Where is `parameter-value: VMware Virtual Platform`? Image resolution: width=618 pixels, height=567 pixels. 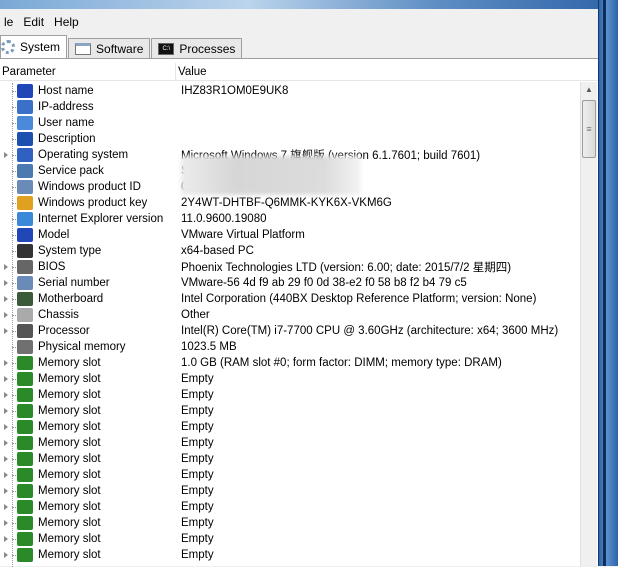
parameter-value: VMware Virtual Platform is located at coordinates (243, 235).